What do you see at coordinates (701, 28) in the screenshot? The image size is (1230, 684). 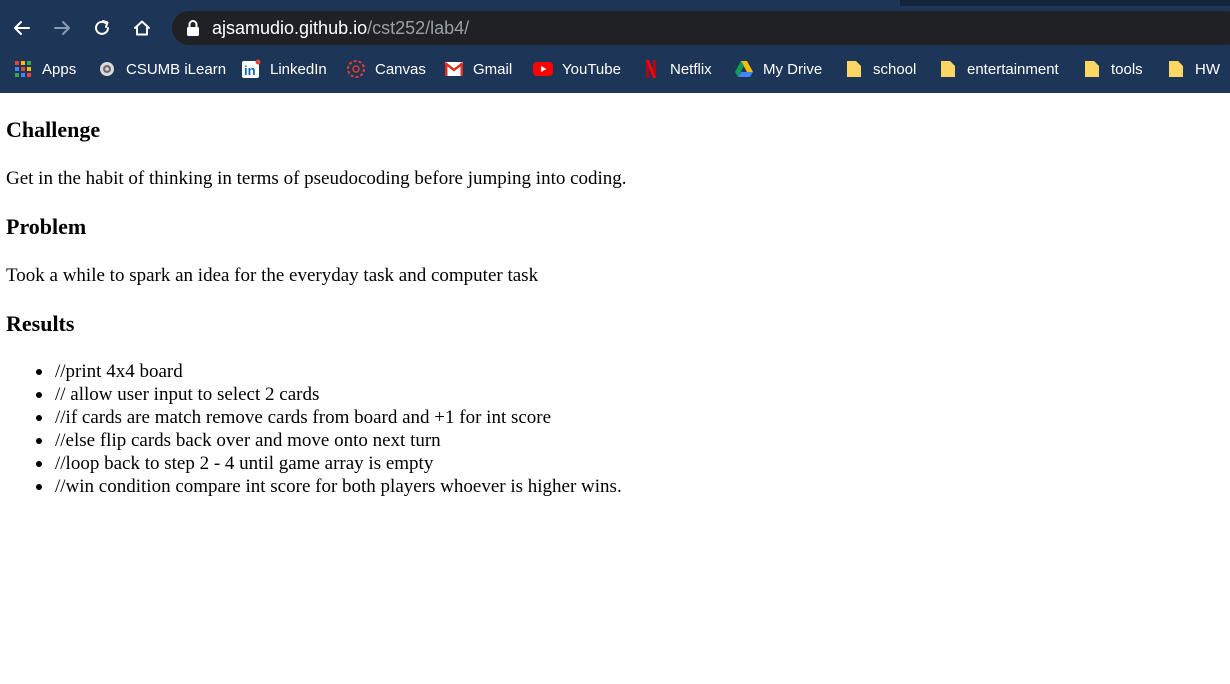 I see `address-bar: ajsamudio.github.io/cst252/lab4/` at bounding box center [701, 28].